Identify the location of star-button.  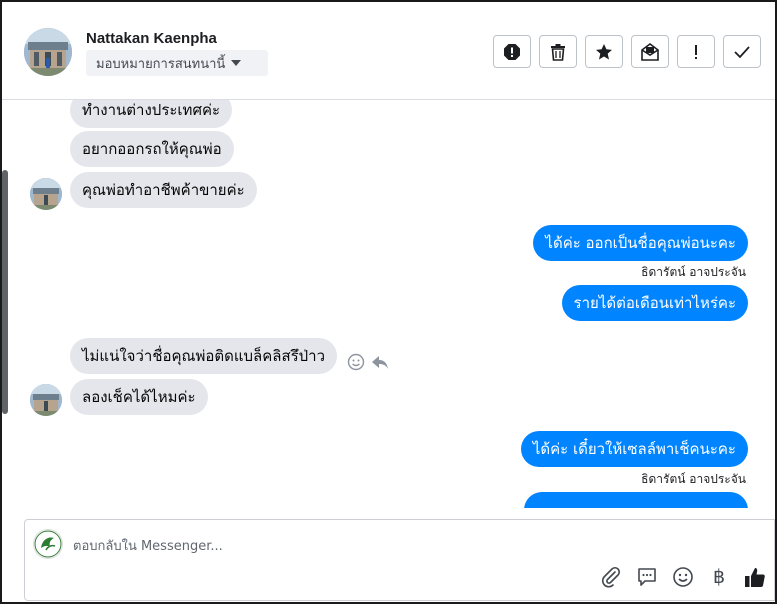
(604, 51).